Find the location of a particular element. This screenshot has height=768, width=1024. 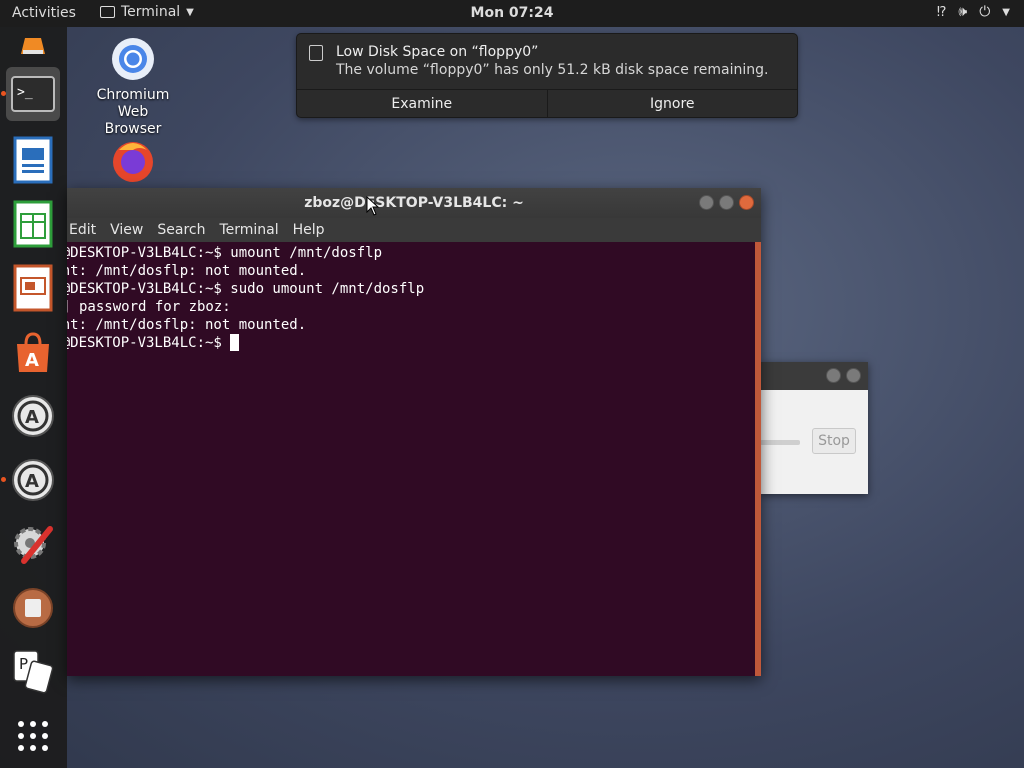

notification-actions: Examine Ignore is located at coordinates (547, 103).